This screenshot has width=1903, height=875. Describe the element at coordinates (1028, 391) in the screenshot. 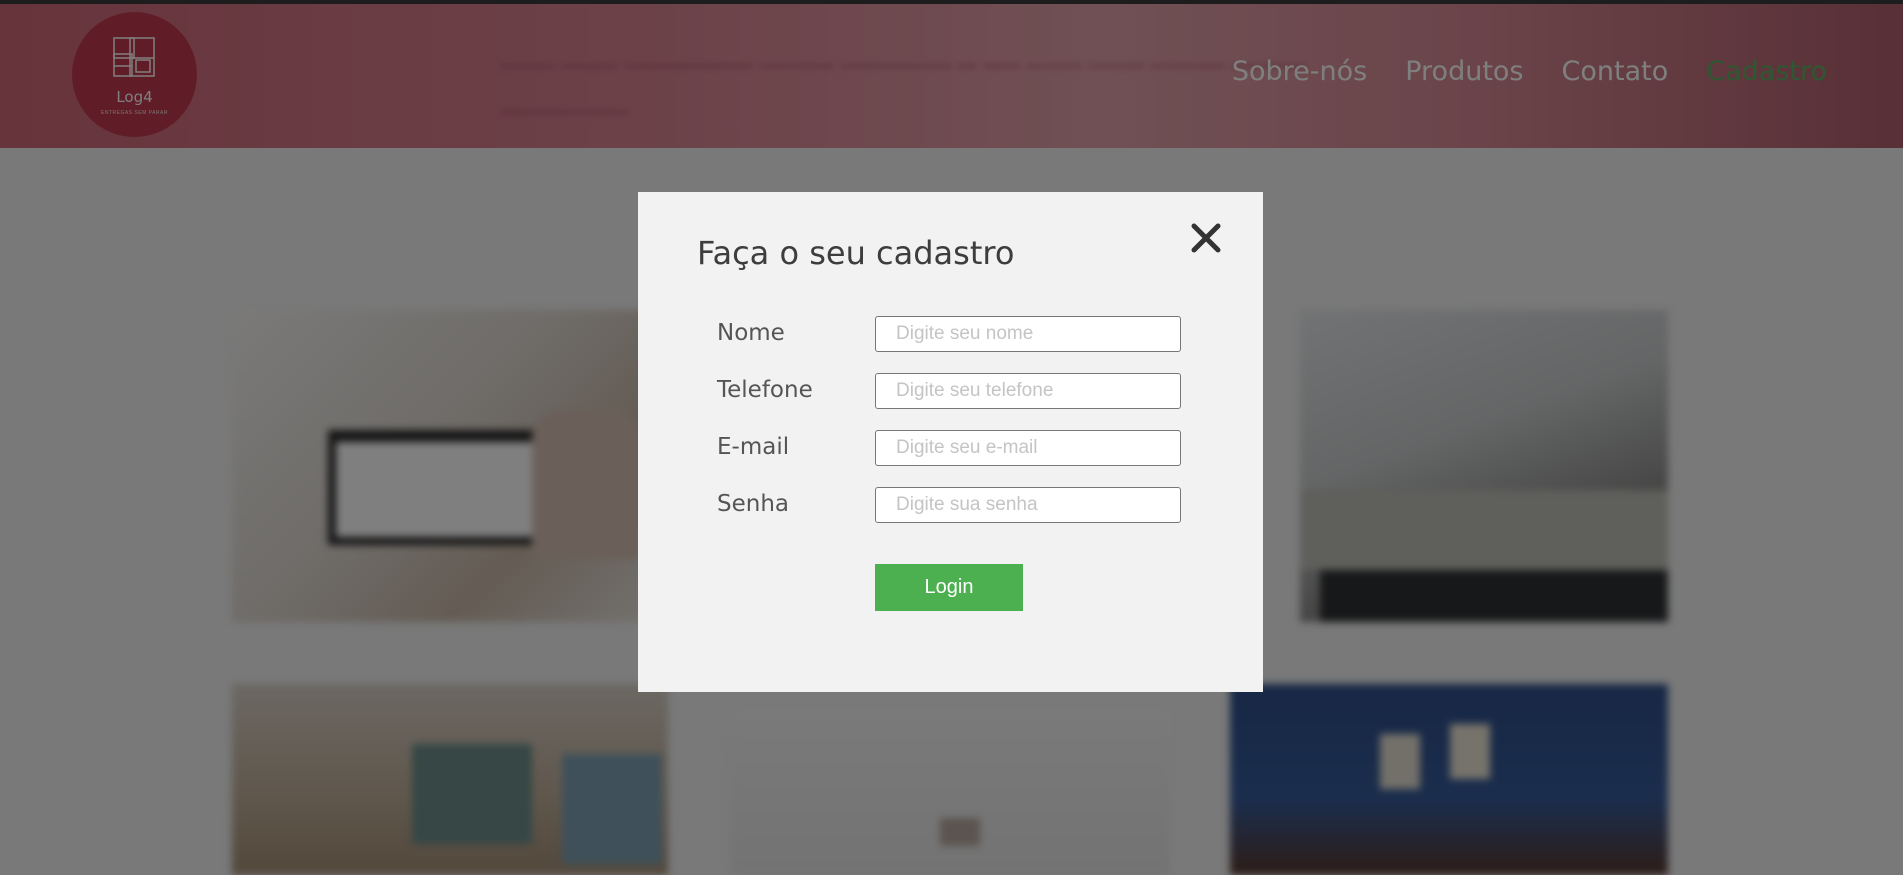

I see `phone-field` at that location.